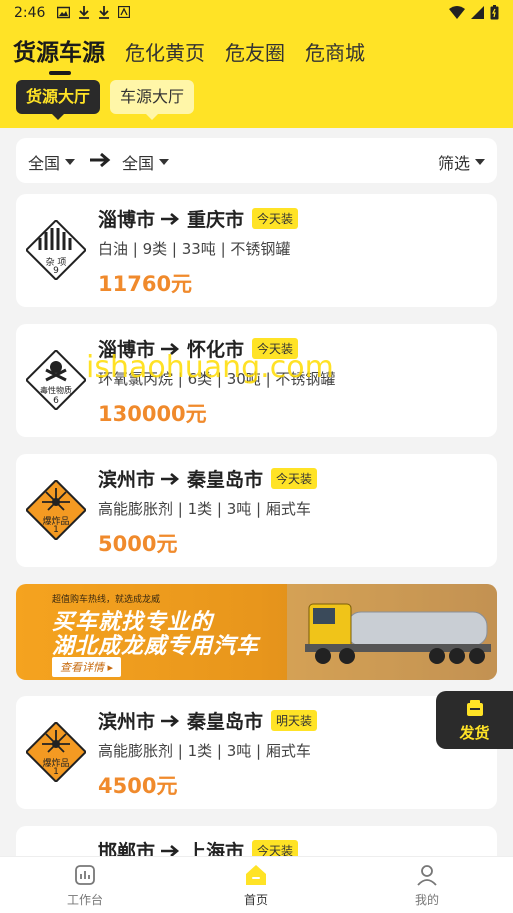 The height and width of the screenshot is (913, 513). What do you see at coordinates (138, 163) in the screenshot?
I see `destination-label: 全国` at bounding box center [138, 163].